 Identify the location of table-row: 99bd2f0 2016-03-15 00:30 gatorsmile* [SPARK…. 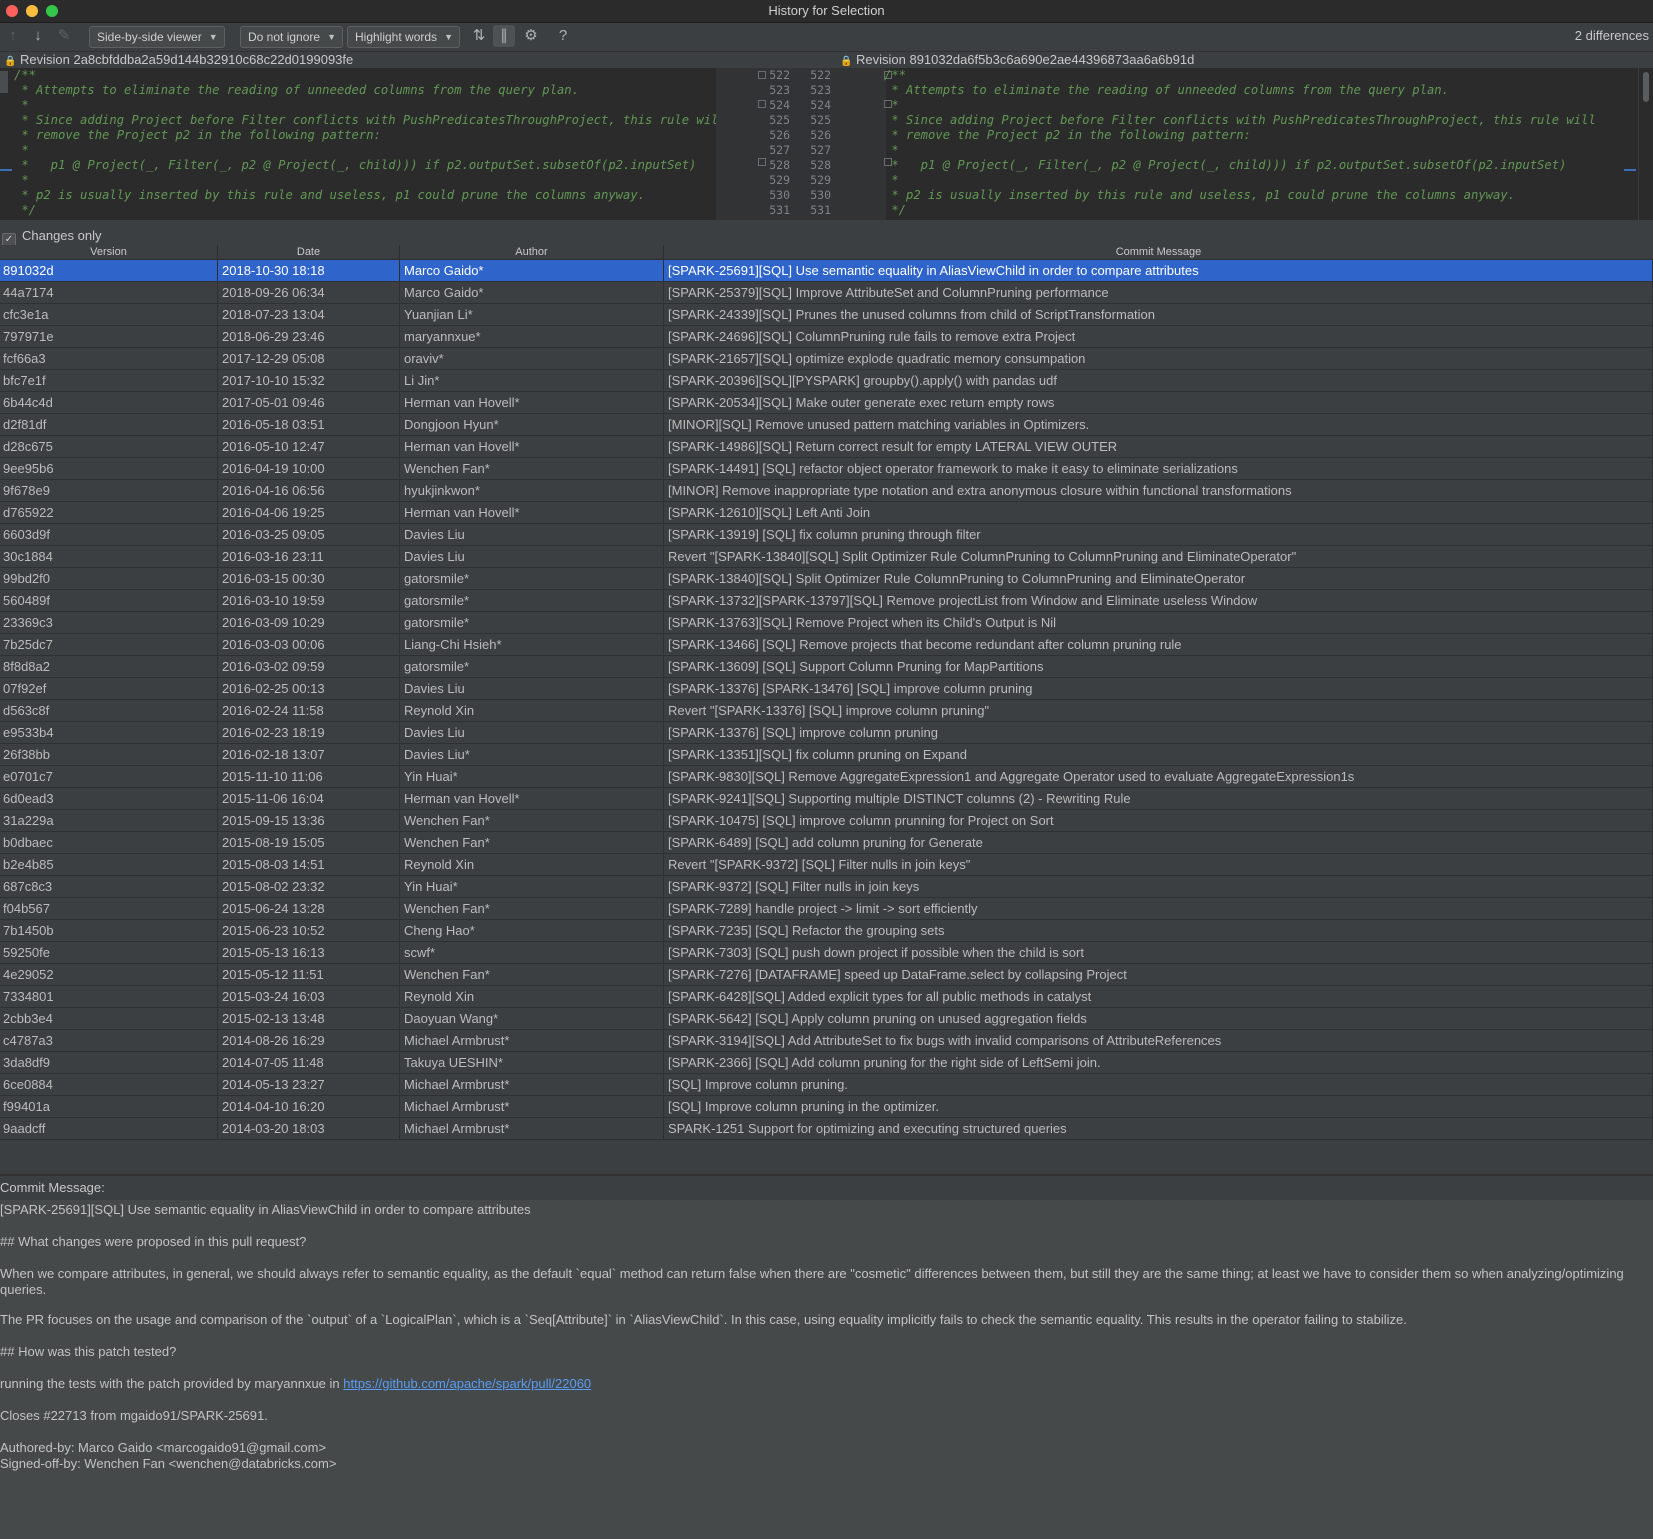
(826, 579).